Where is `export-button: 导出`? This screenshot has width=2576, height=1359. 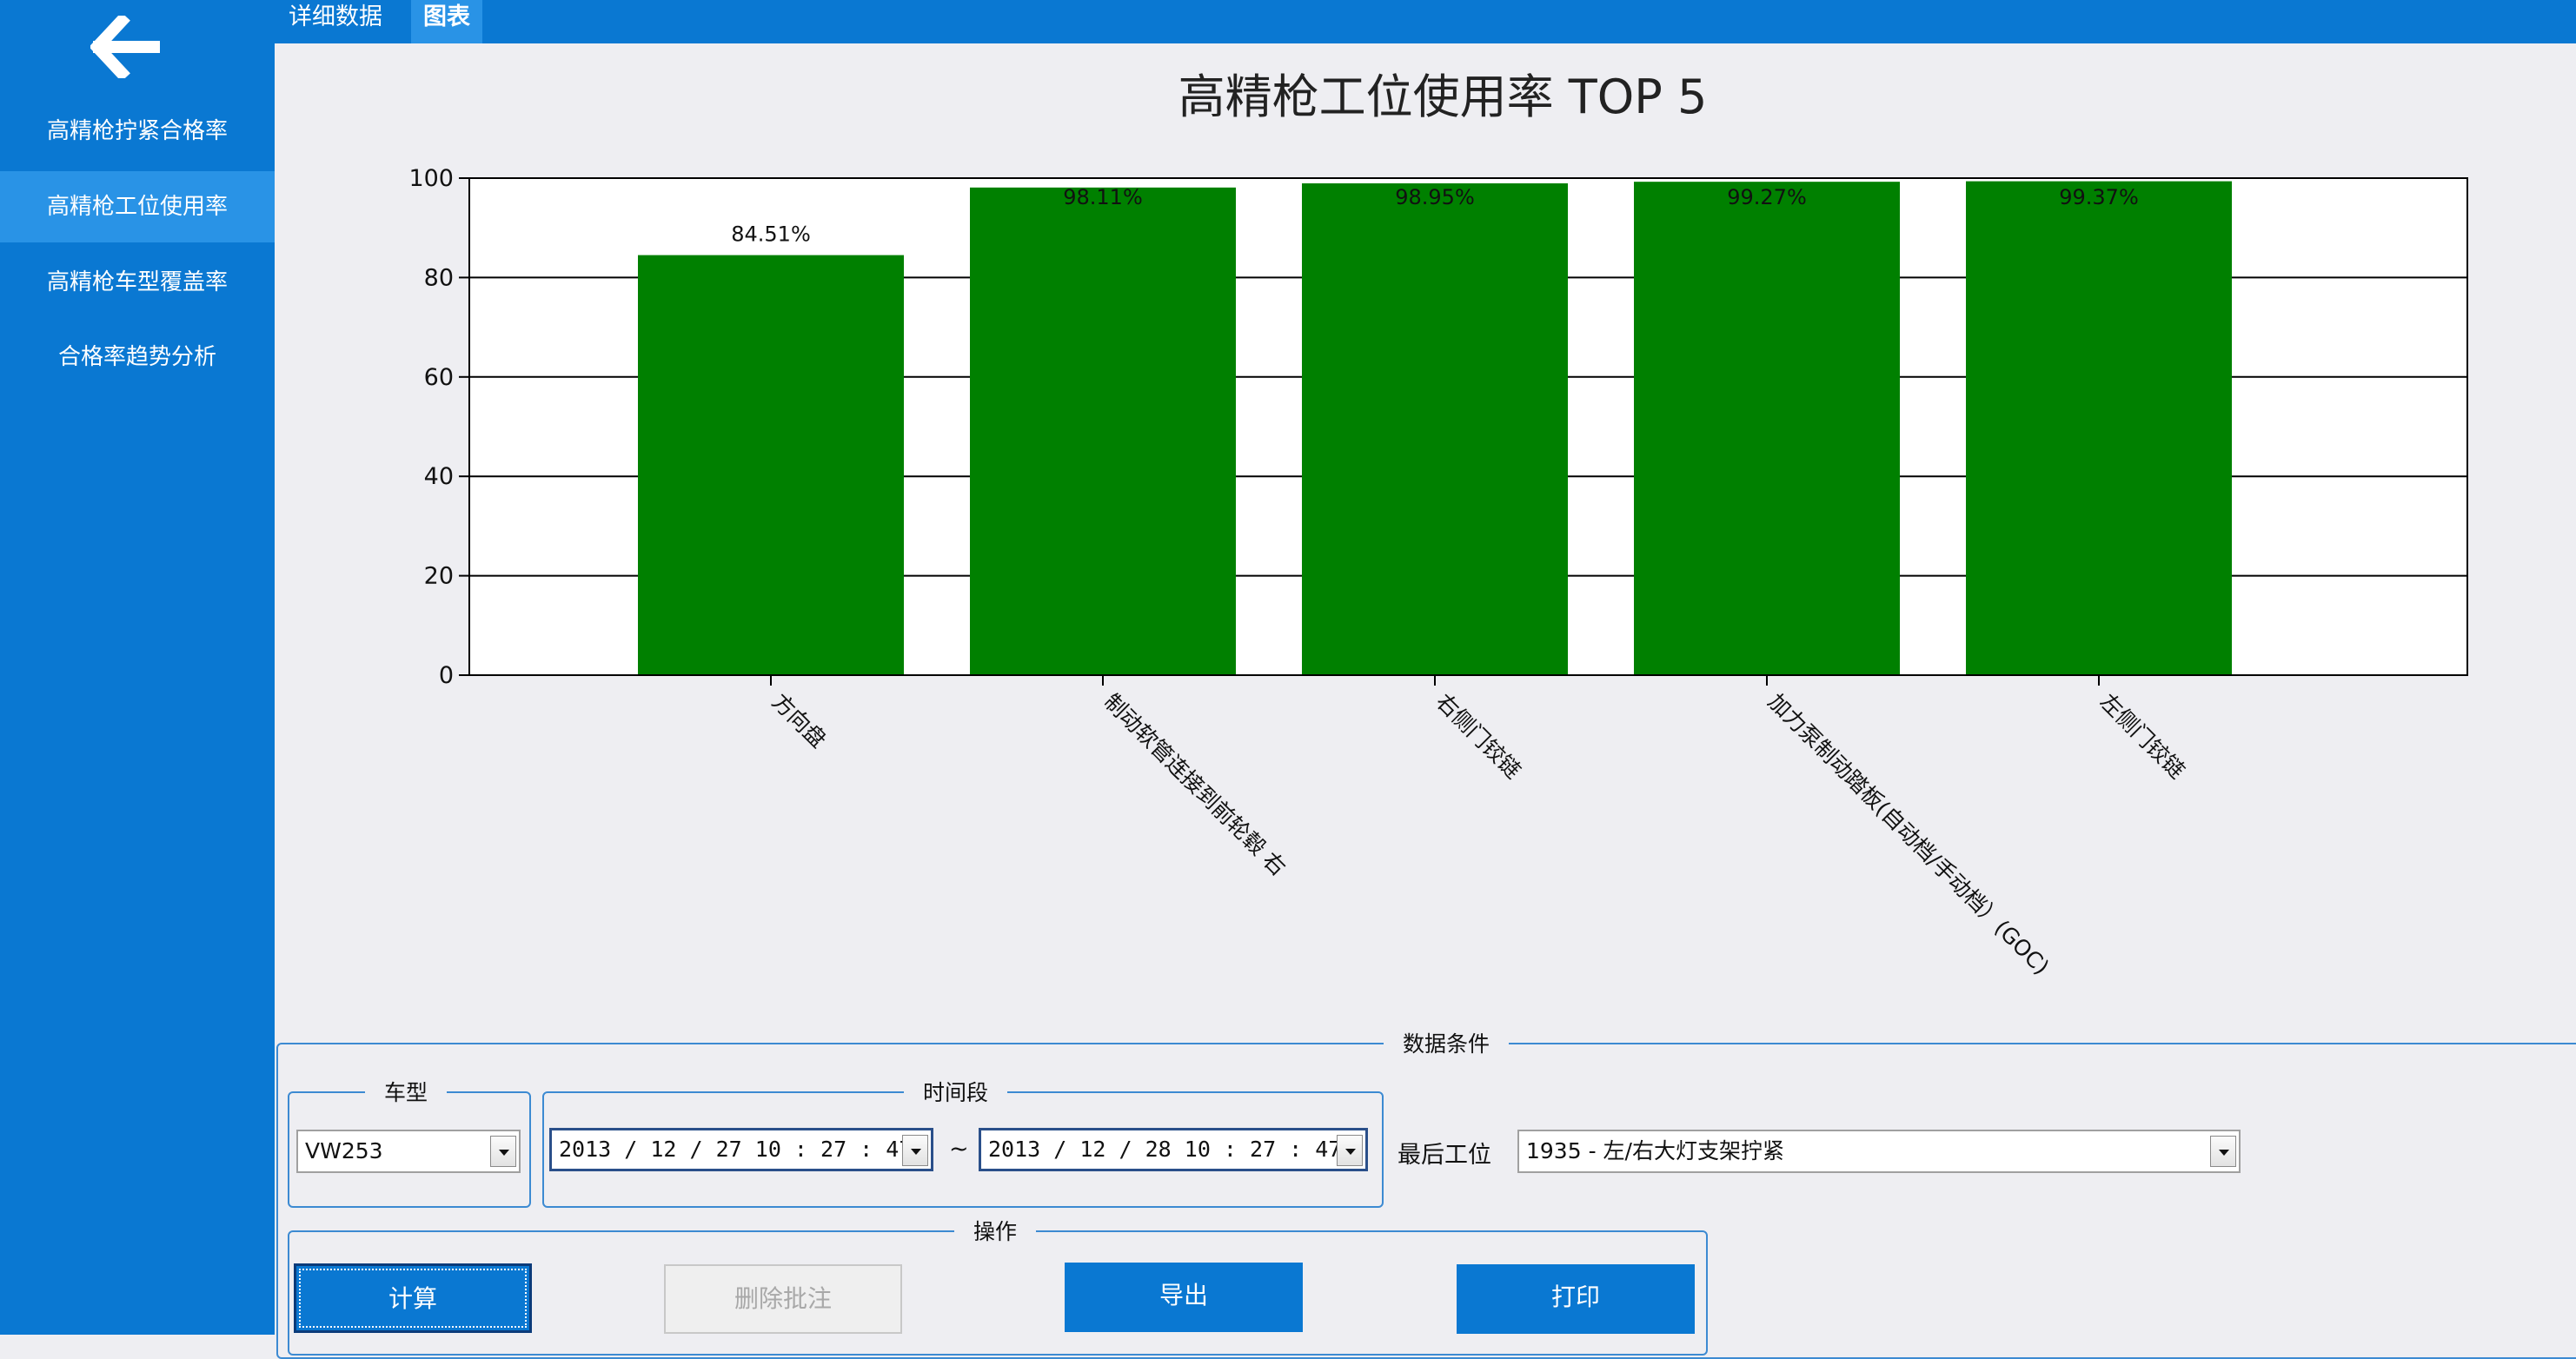
export-button: 导出 is located at coordinates (1184, 1297).